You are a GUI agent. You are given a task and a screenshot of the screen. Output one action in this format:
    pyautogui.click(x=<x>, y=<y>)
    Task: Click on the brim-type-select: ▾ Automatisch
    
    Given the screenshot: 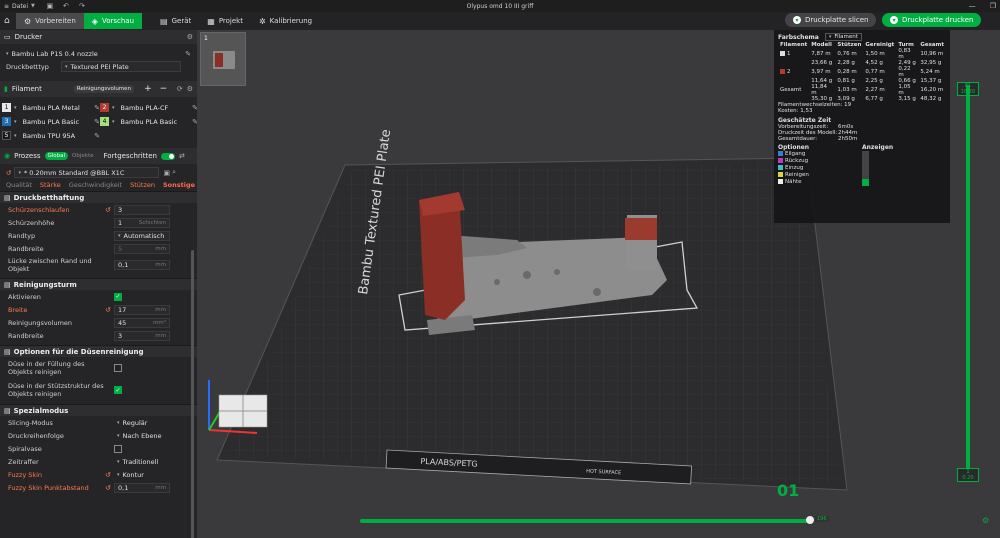 What is the action you would take?
    pyautogui.click(x=142, y=235)
    